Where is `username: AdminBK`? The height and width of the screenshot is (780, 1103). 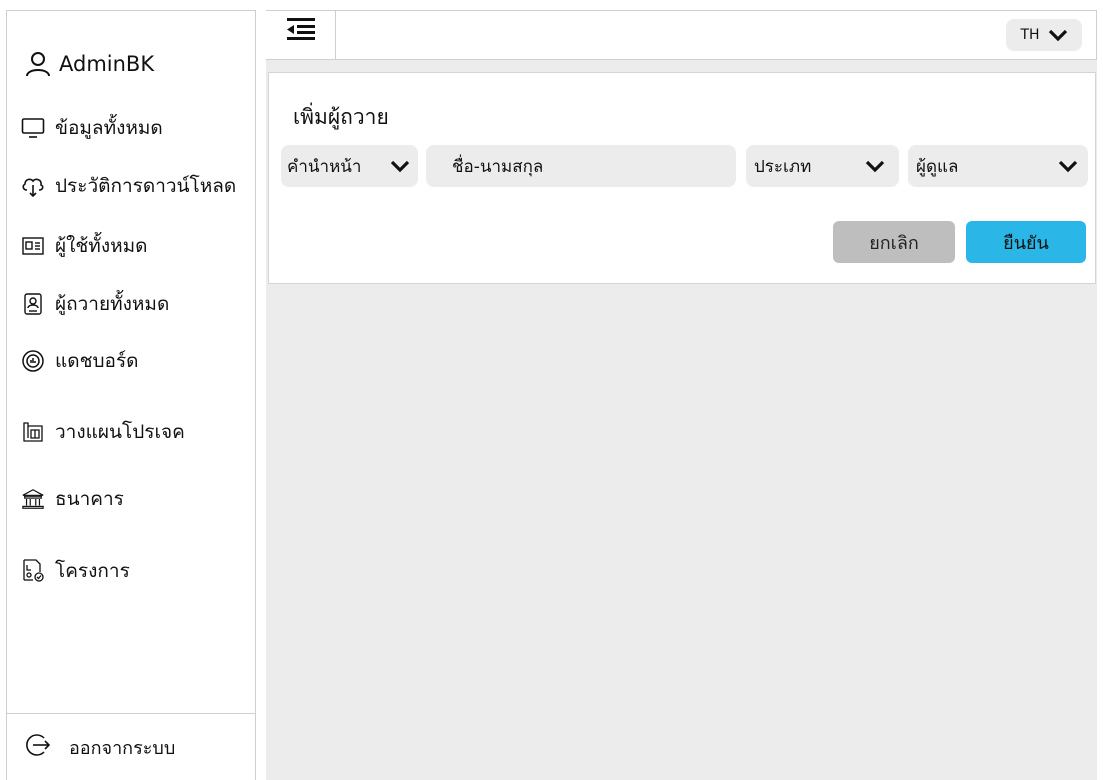
username: AdminBK is located at coordinates (107, 64).